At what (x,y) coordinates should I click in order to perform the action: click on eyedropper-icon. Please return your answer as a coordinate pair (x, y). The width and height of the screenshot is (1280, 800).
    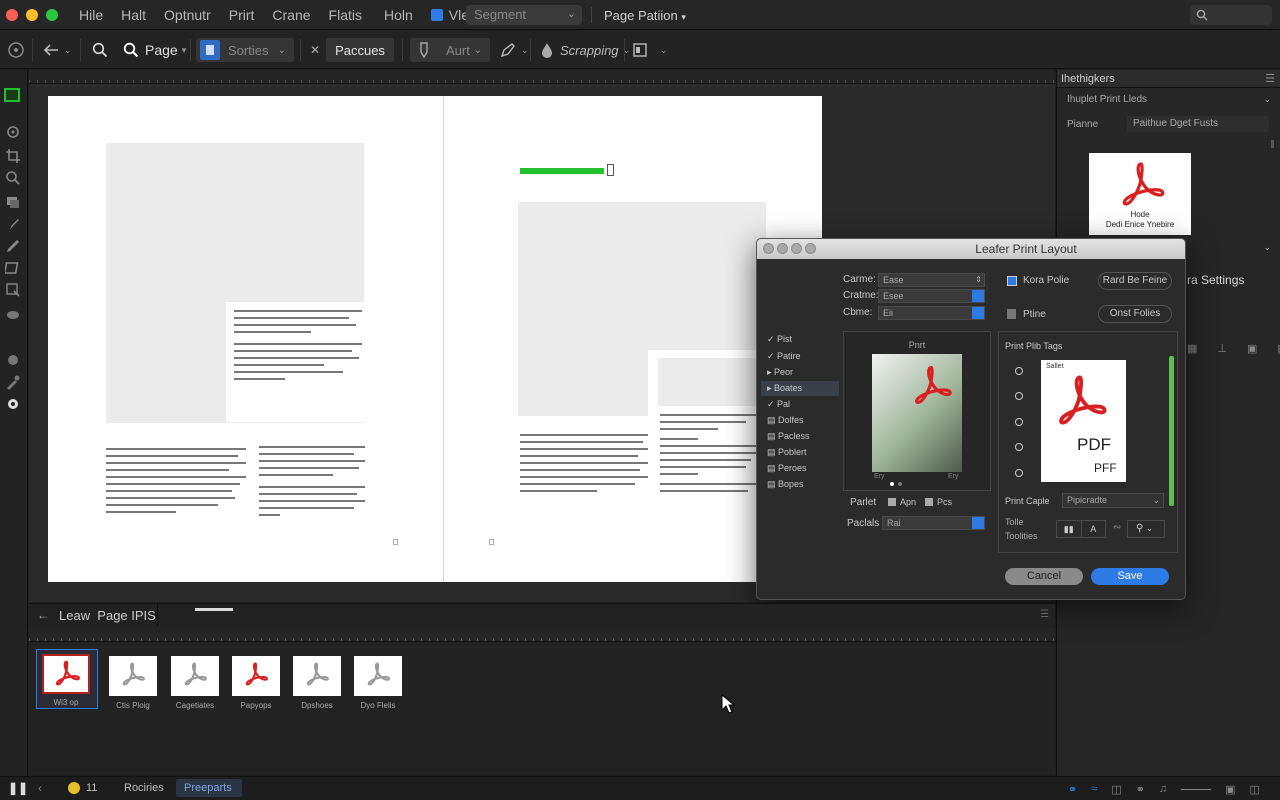
    Looking at the image, I should click on (13, 382).